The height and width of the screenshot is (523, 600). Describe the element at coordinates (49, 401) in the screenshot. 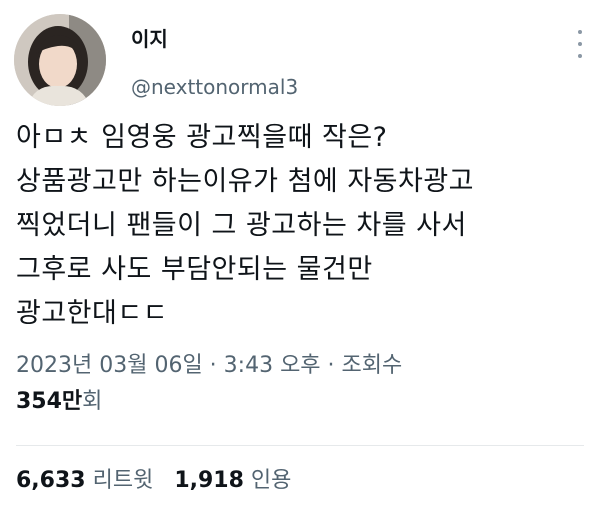

I see `views-count: 354만` at that location.